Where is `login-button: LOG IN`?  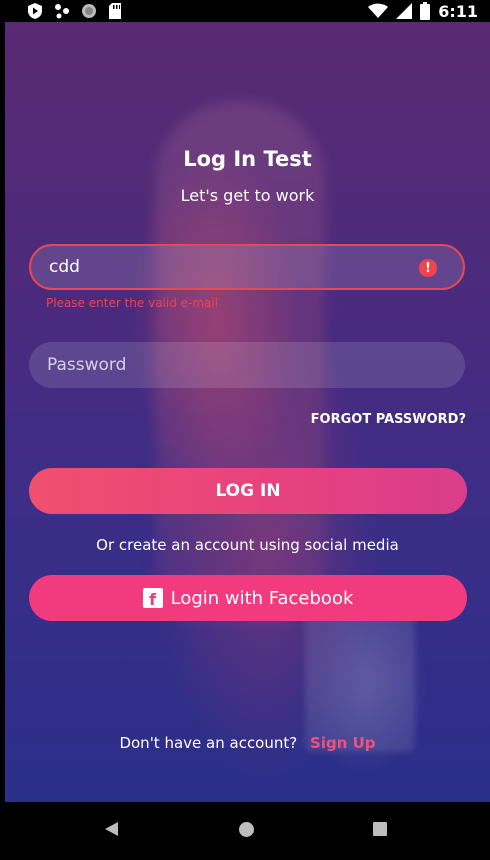
login-button: LOG IN is located at coordinates (248, 491).